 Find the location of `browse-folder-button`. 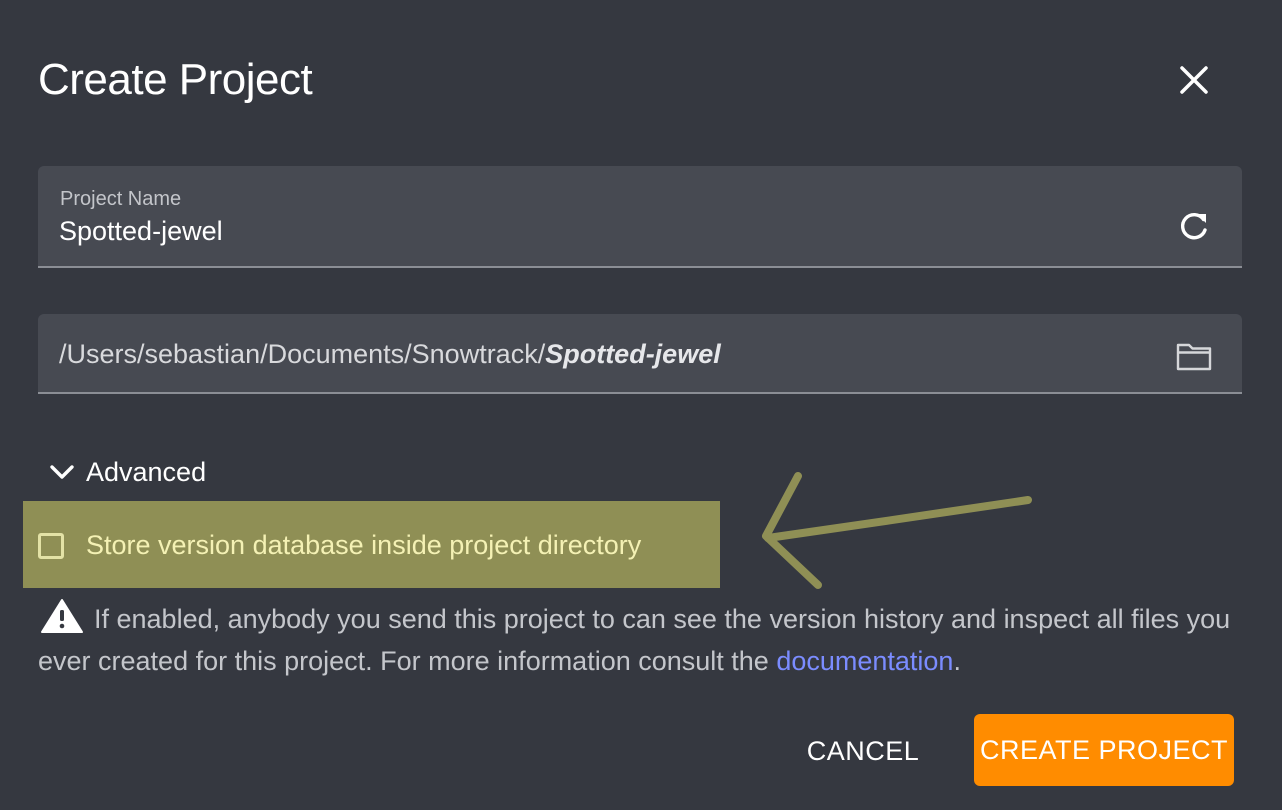

browse-folder-button is located at coordinates (1194, 356).